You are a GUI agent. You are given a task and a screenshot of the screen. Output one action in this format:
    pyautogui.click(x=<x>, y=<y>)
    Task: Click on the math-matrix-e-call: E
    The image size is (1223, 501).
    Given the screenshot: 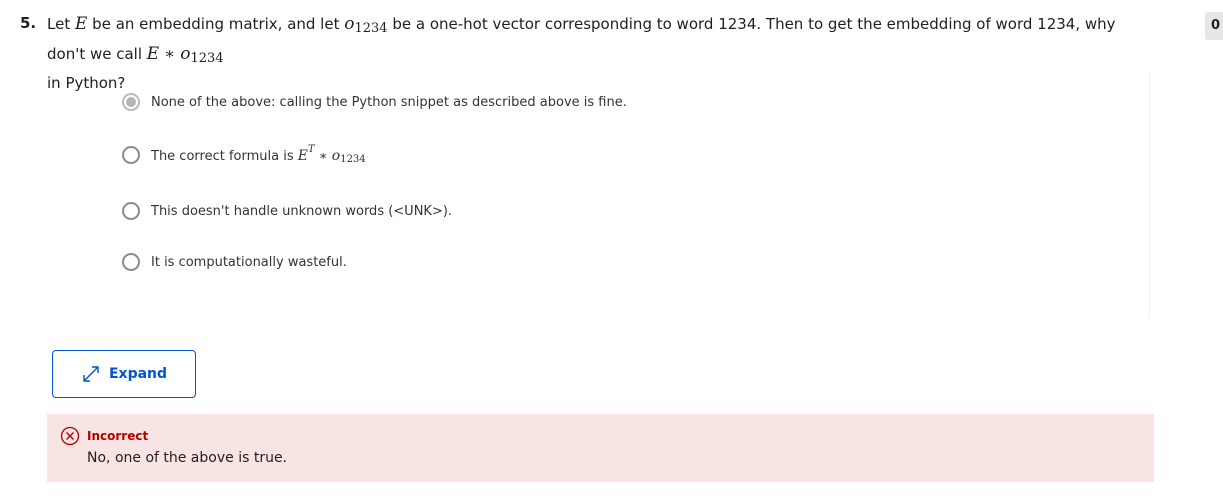 What is the action you would take?
    pyautogui.click(x=153, y=54)
    